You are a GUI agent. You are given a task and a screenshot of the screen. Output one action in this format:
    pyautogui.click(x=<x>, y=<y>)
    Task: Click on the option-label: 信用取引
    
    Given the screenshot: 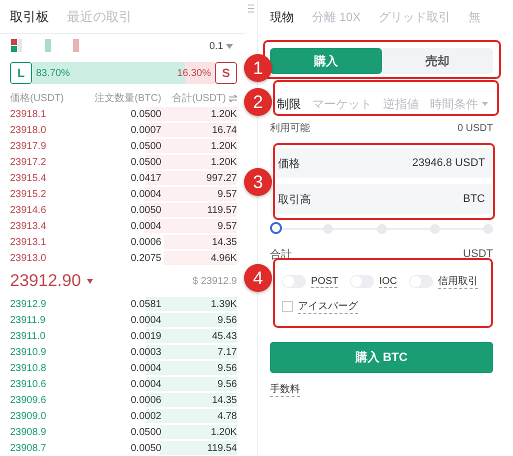 What is the action you would take?
    pyautogui.click(x=458, y=281)
    